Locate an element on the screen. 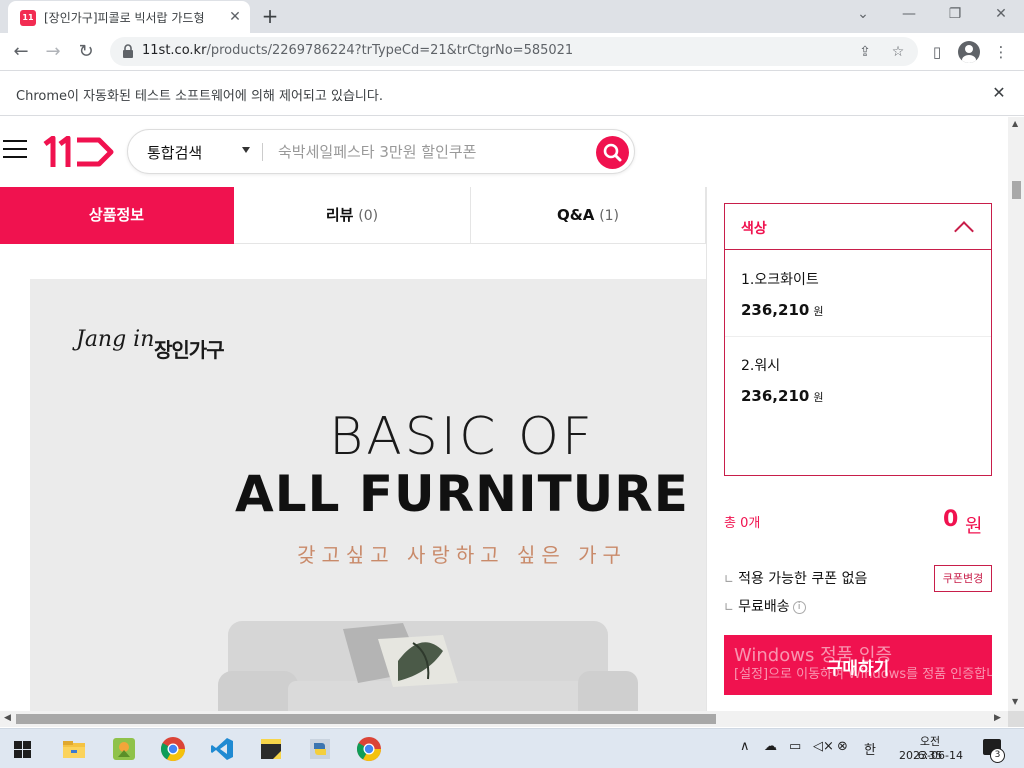 This screenshot has width=1024, height=768. coupon-change-button: 쿠폰변경 is located at coordinates (963, 578).